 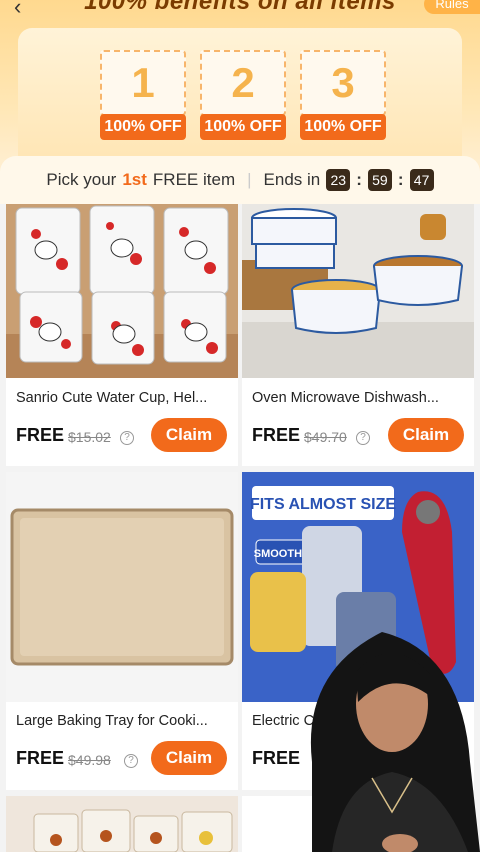 I want to click on timer-minutes: 59, so click(x=379, y=180).